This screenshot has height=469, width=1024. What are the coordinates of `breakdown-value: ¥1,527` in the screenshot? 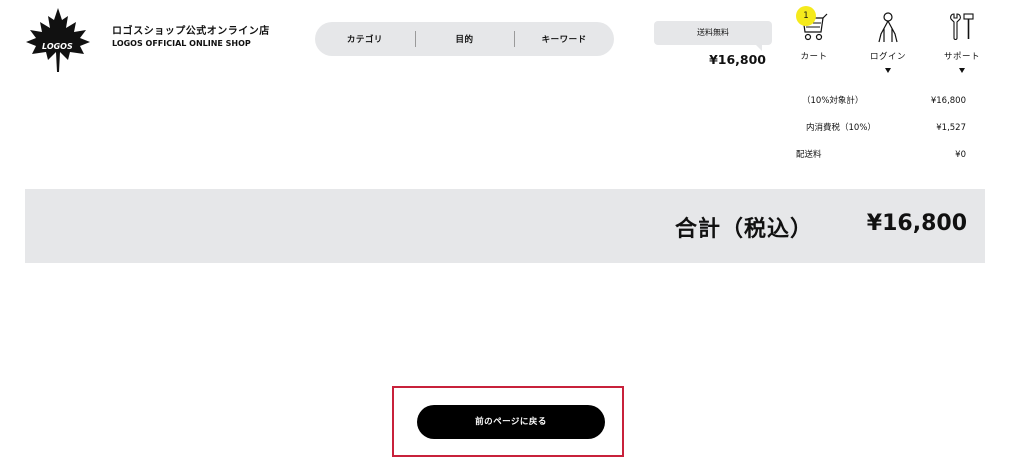 It's located at (951, 128).